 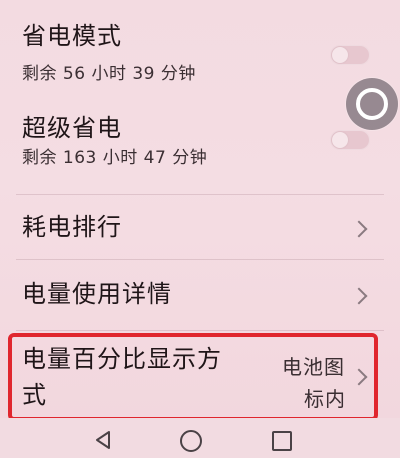 I want to click on home-circle-icon, so click(x=191, y=441).